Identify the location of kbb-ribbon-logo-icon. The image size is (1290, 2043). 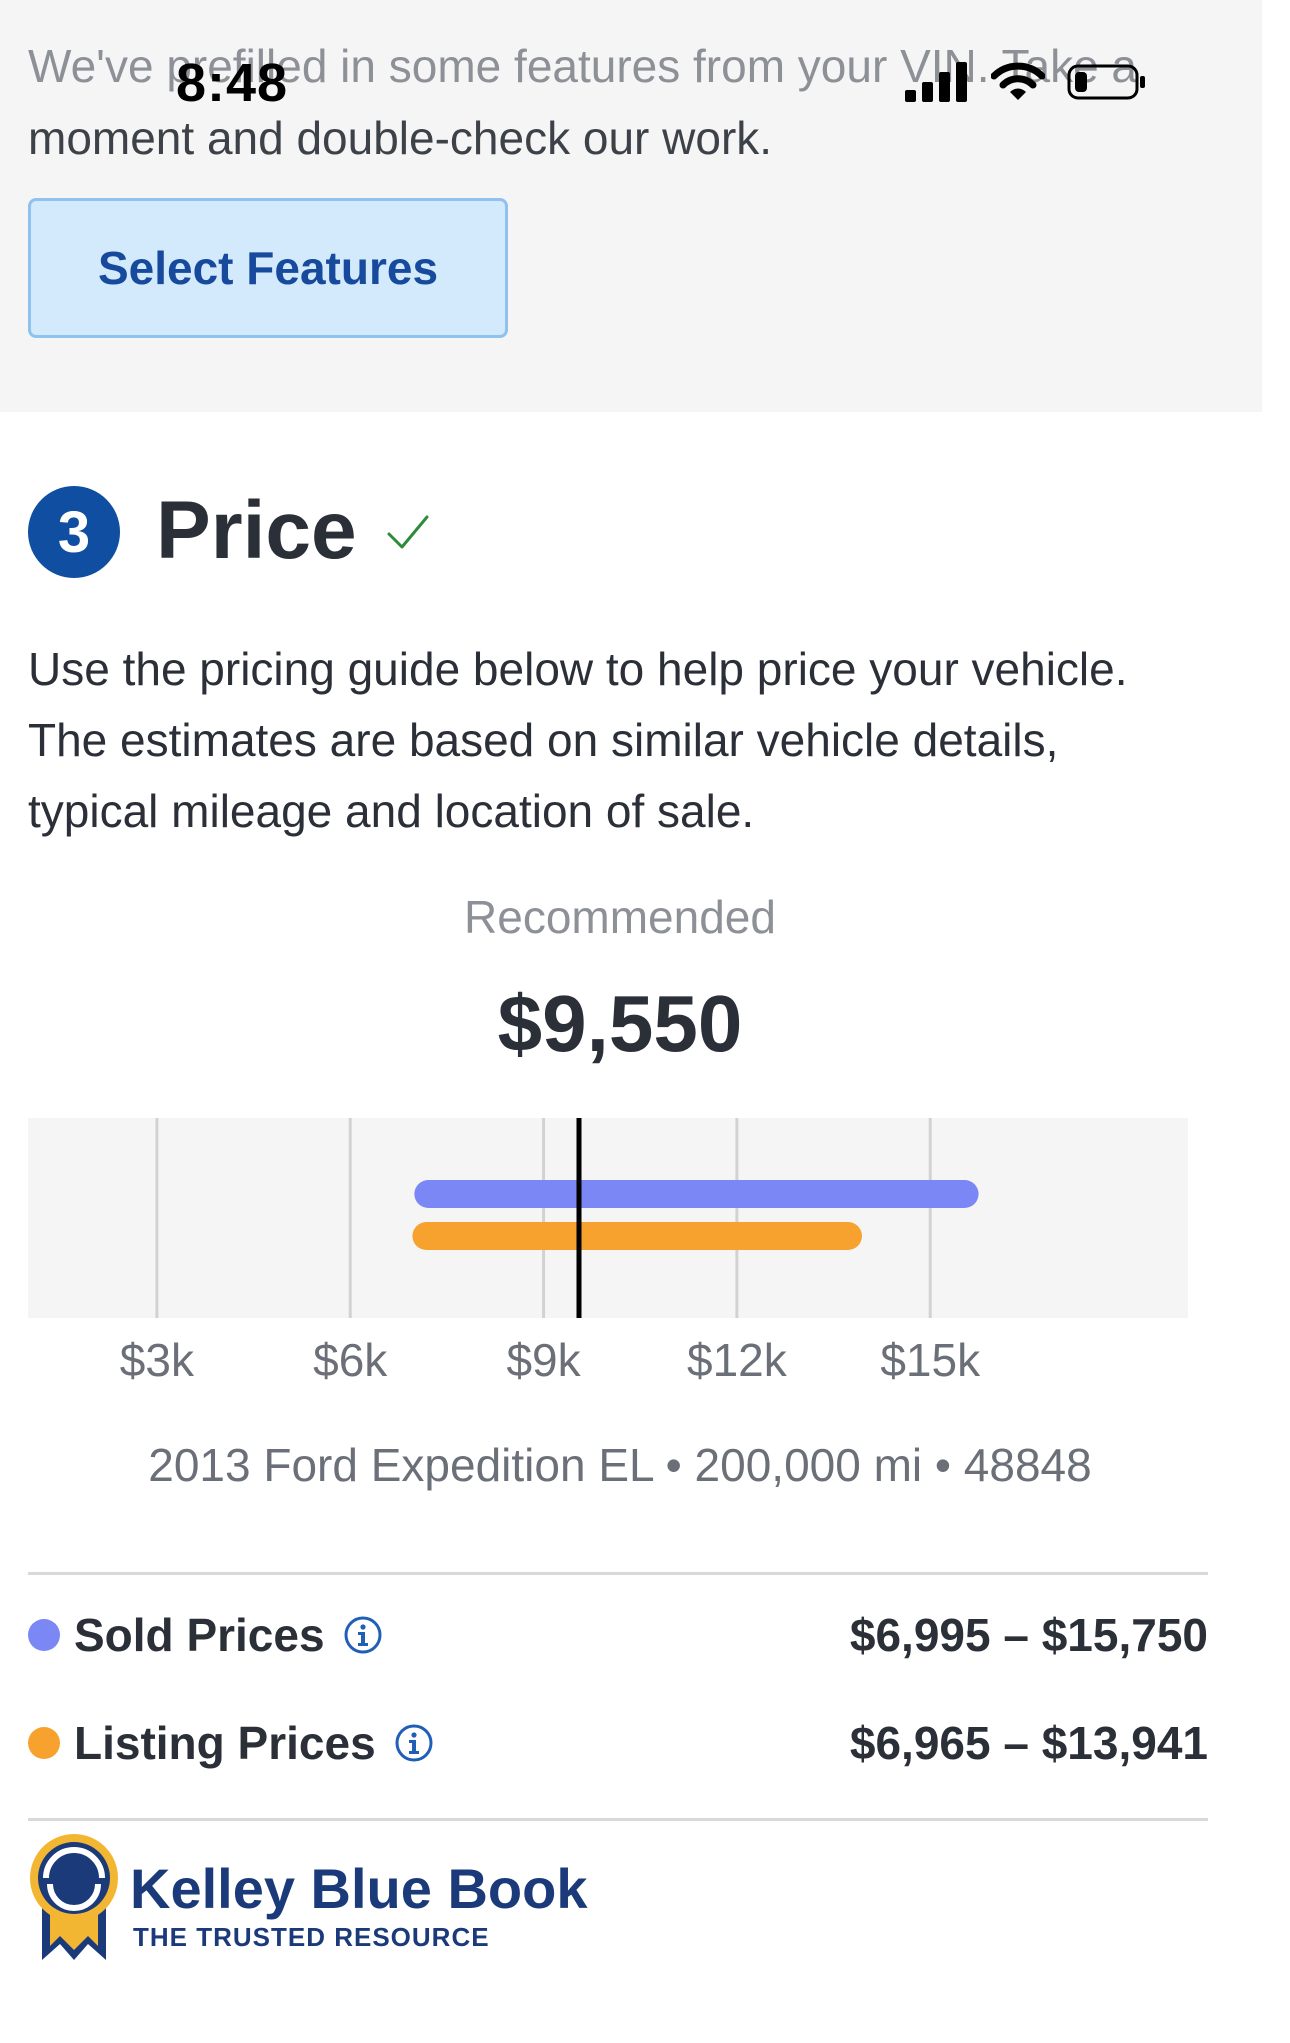
(74, 1897).